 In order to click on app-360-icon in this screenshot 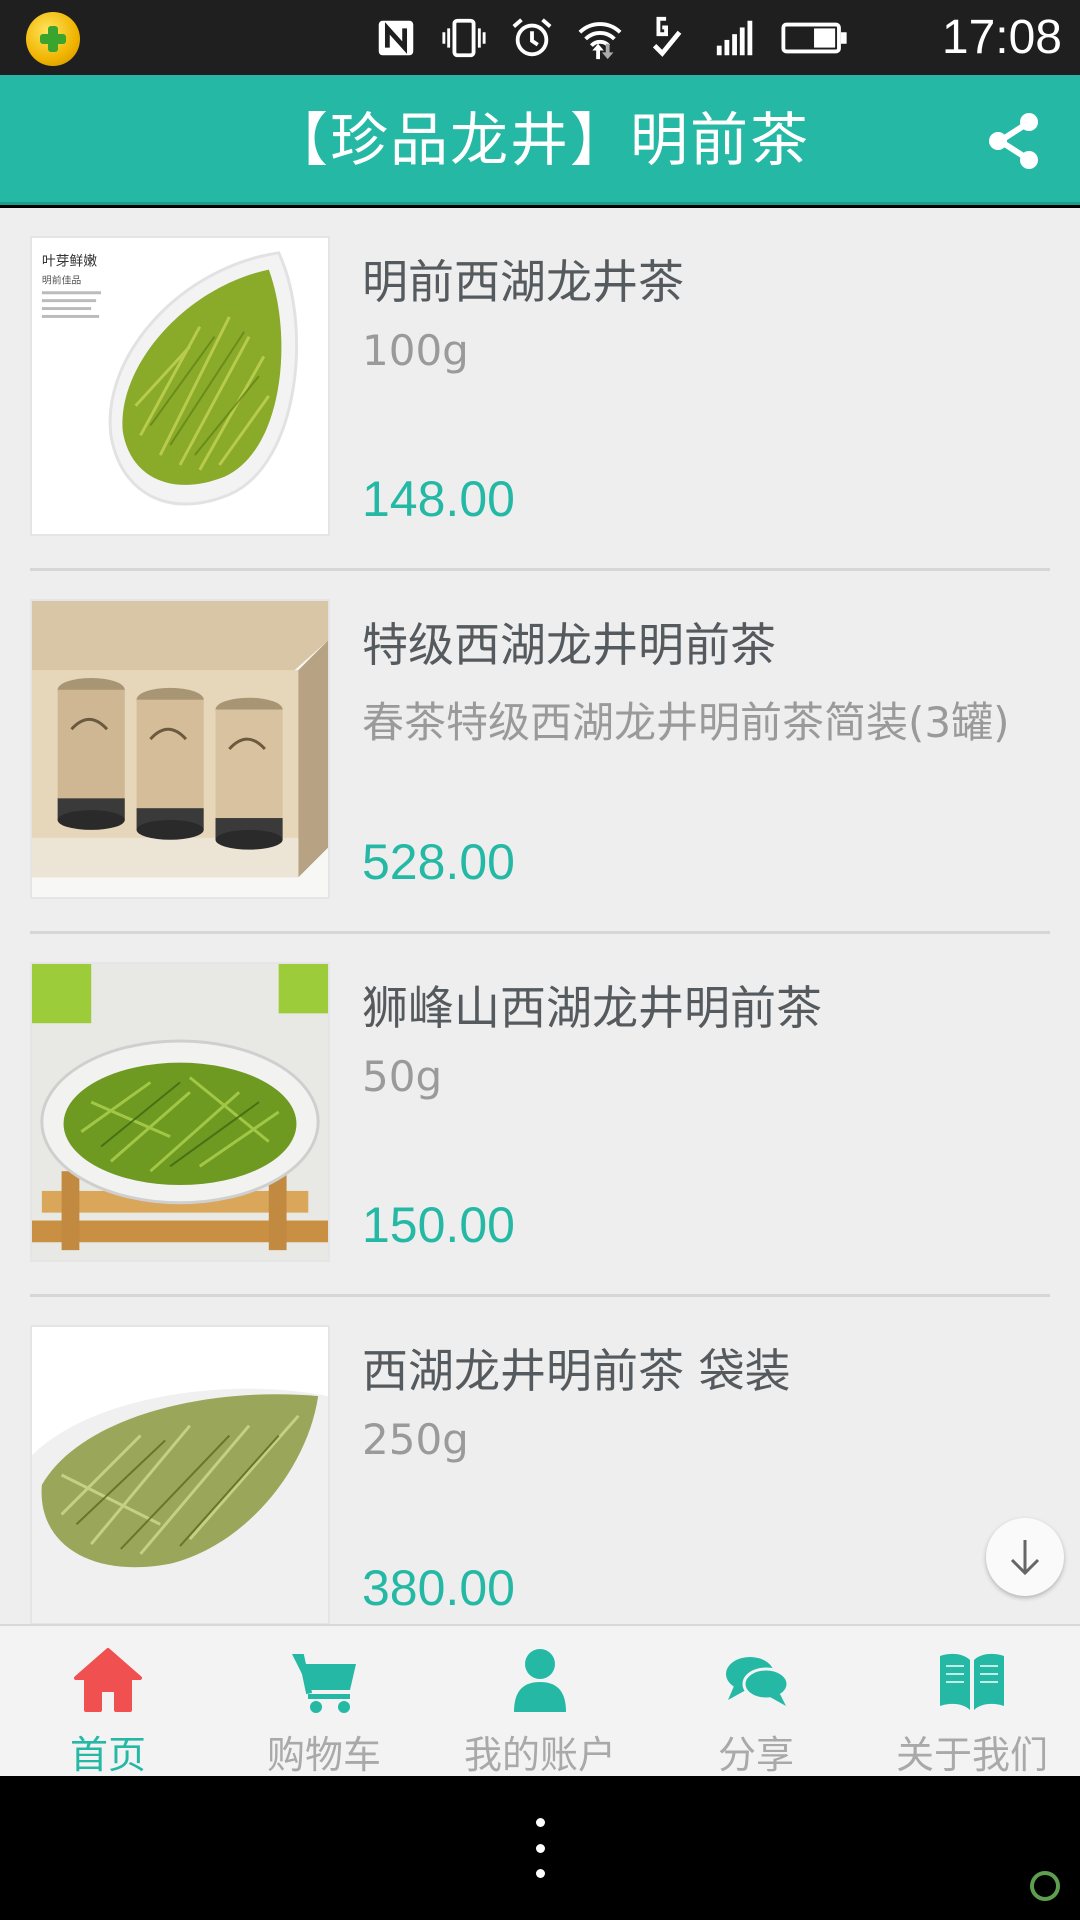, I will do `click(53, 39)`.